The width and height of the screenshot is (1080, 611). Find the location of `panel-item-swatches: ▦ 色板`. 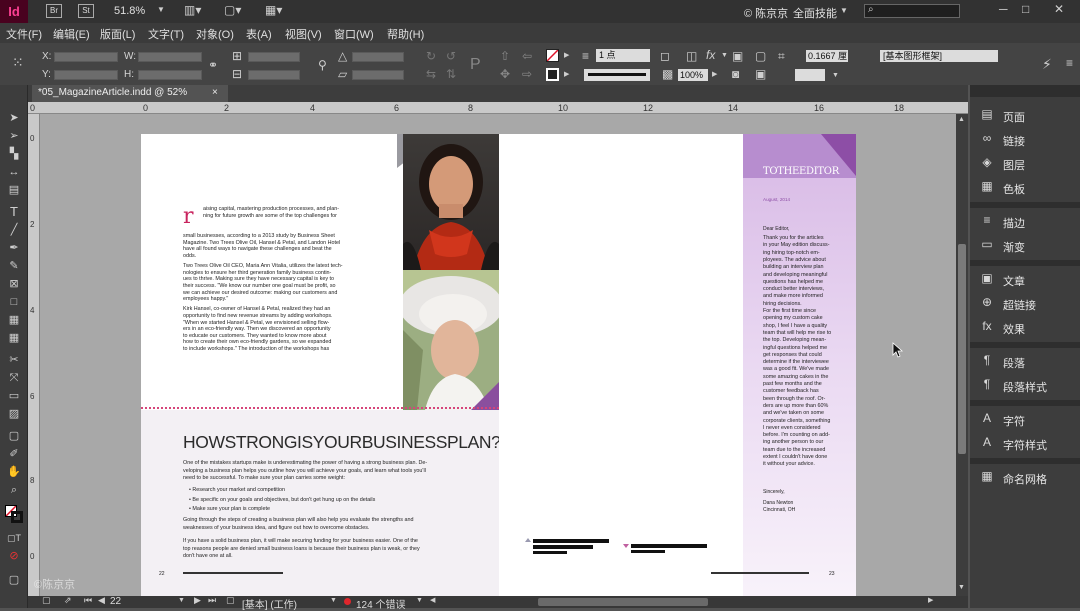

panel-item-swatches: ▦ 色板 is located at coordinates (1025, 187).